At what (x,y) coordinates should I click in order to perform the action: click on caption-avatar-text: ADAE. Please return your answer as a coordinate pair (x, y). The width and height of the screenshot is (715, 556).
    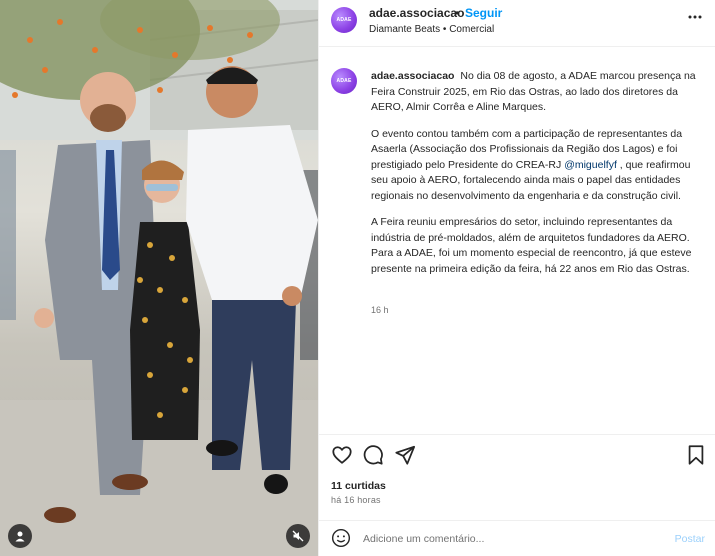
    Looking at the image, I should click on (344, 81).